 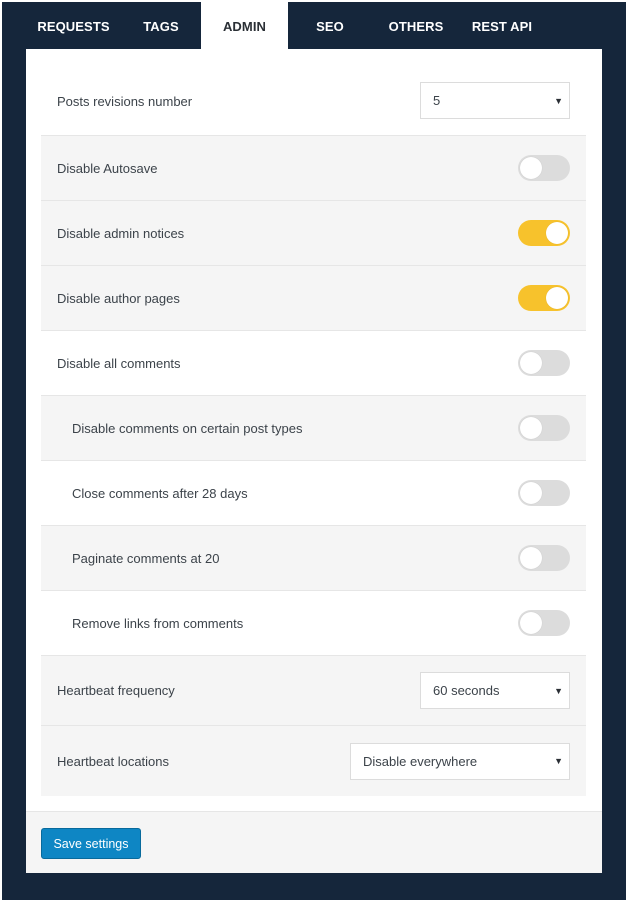 I want to click on setting-disable-author-pages: Disable author pages, so click(x=313, y=298).